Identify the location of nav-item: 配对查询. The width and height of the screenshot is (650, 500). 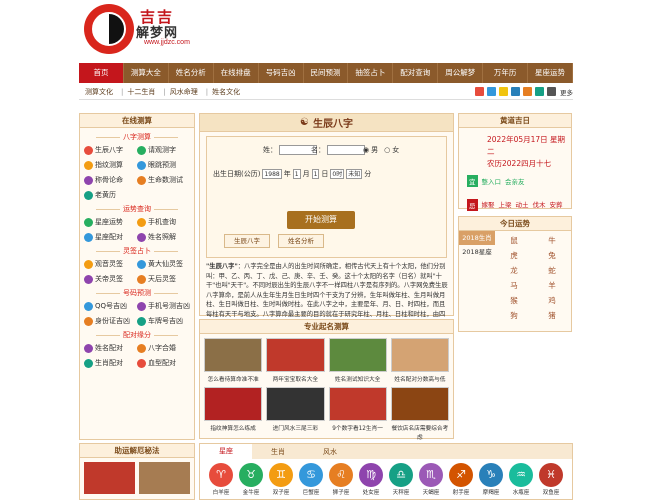
(416, 73).